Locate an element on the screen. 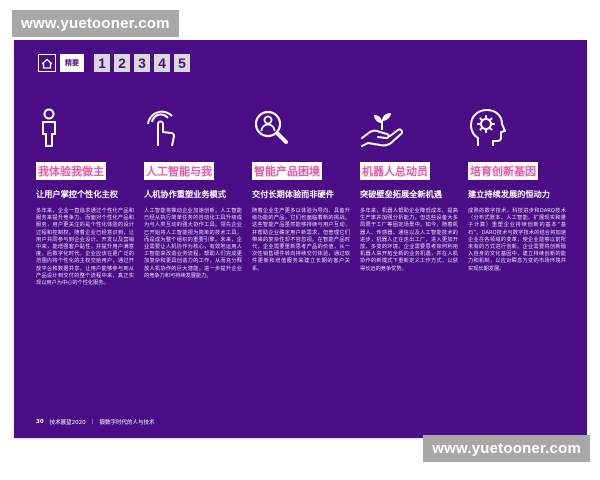  trend-subtitle-2: 人机协作重塑业务模式 is located at coordinates (185, 194).